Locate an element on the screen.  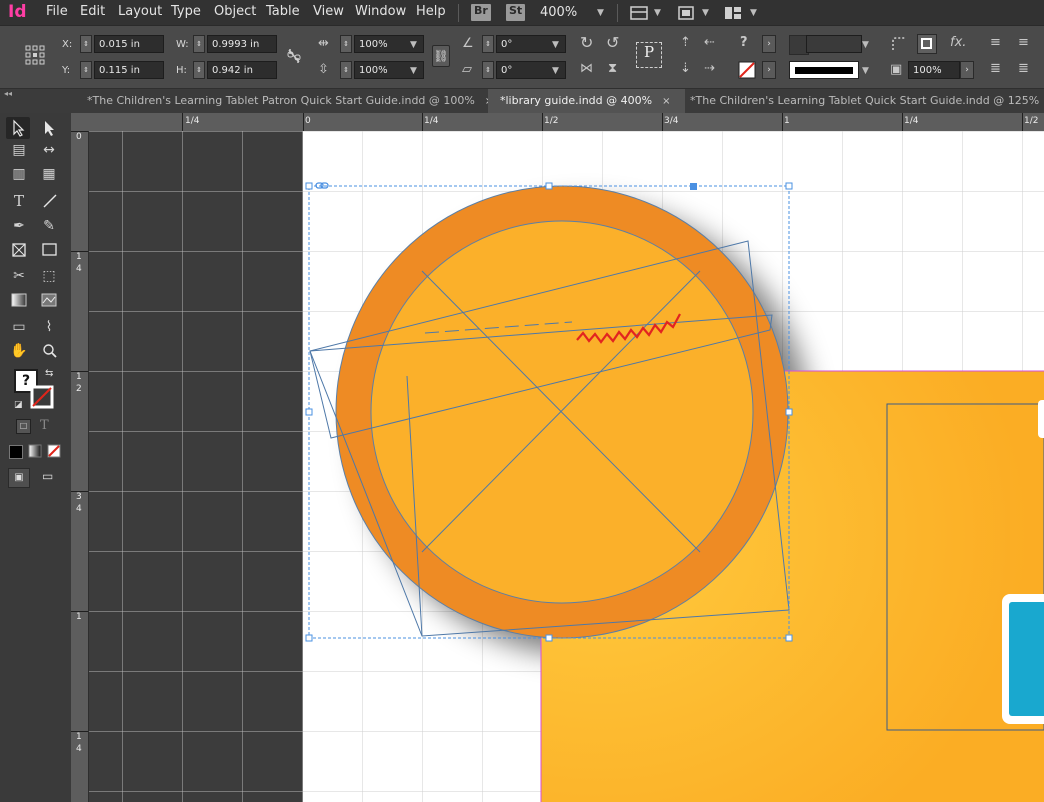
scale-x-stepper: ⇕ is located at coordinates (346, 44).